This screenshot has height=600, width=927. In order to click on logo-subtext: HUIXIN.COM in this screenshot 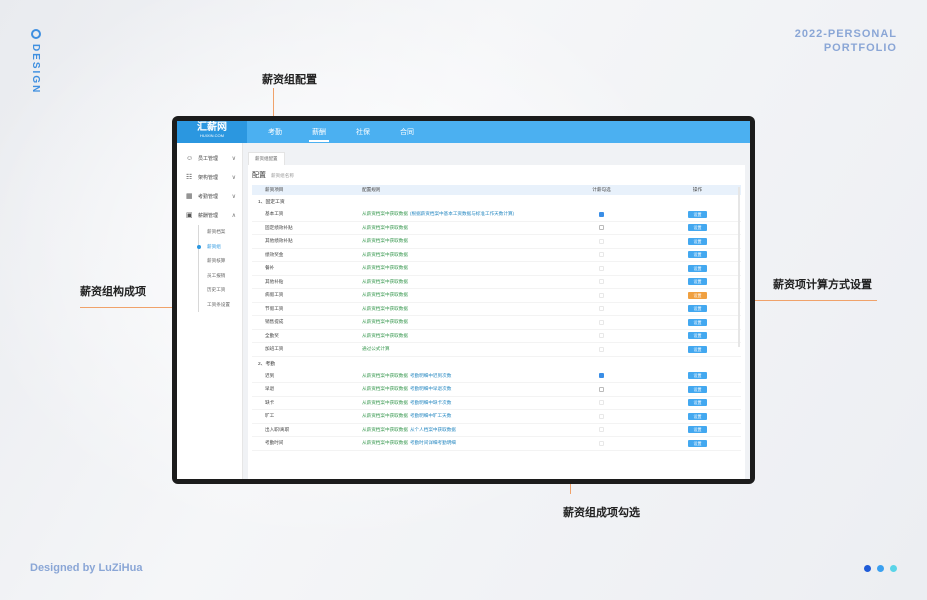, I will do `click(212, 135)`.